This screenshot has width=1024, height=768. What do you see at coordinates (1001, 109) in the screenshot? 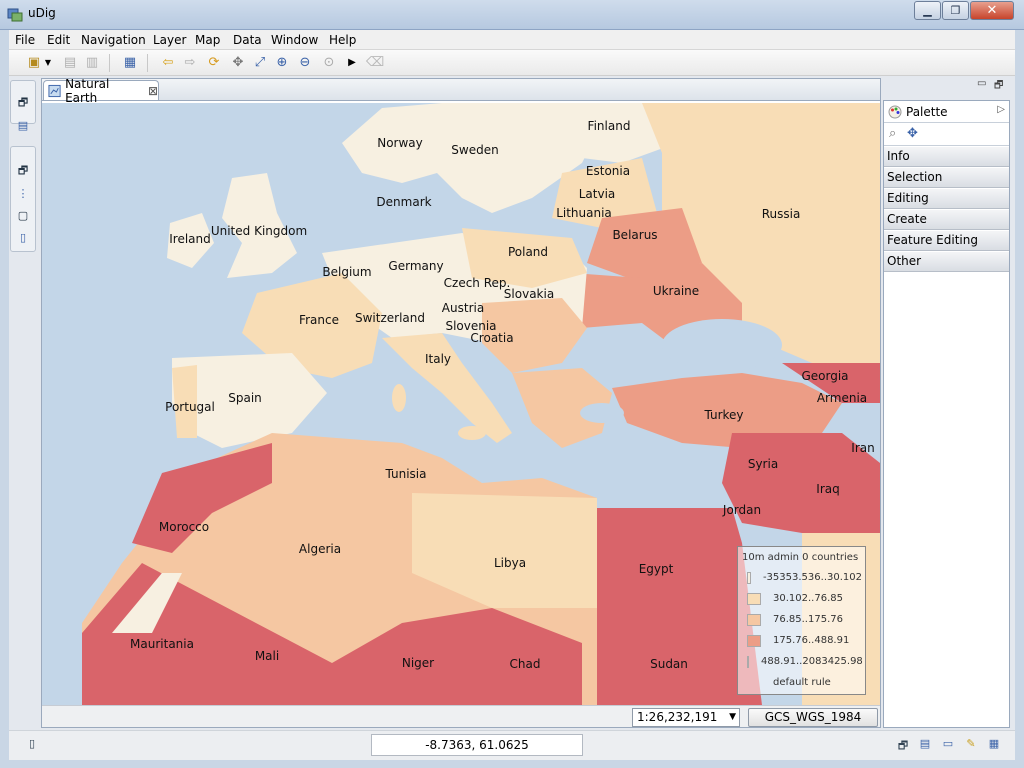
I see `palette-collapse-icon: ▷` at bounding box center [1001, 109].